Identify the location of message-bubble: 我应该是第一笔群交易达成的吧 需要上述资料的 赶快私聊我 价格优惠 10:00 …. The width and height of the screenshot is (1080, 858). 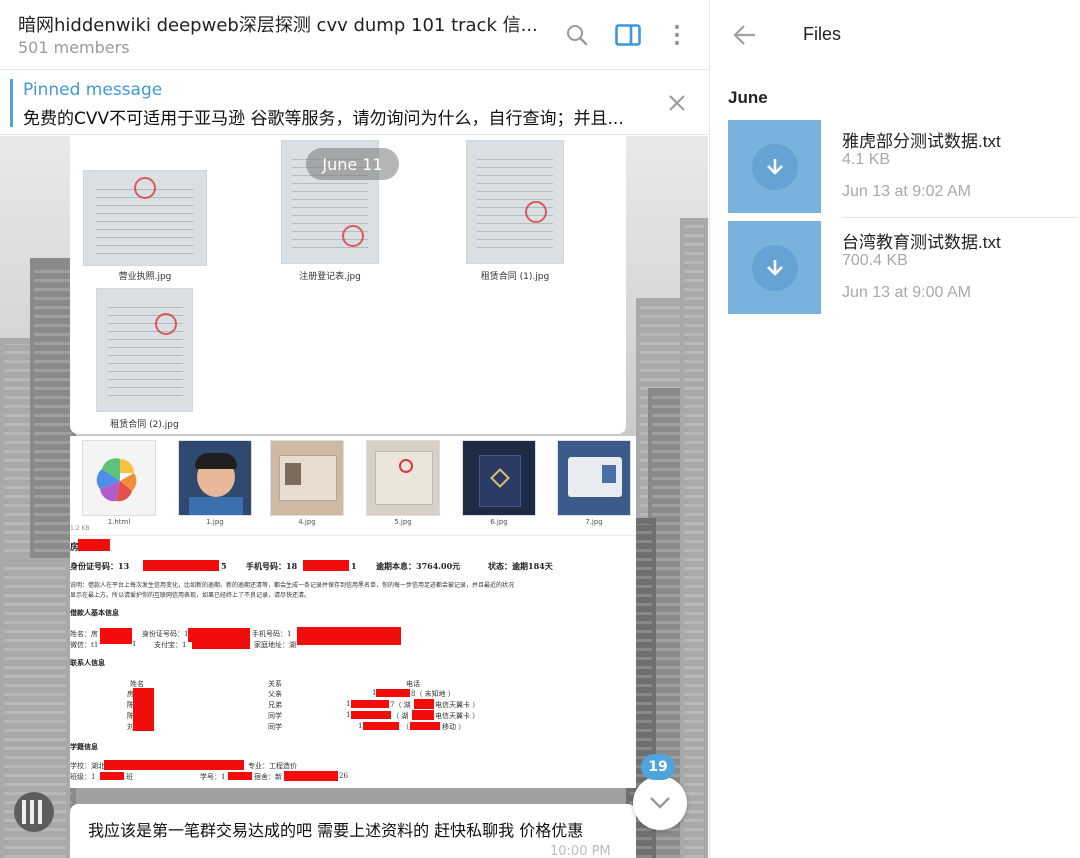
(353, 831).